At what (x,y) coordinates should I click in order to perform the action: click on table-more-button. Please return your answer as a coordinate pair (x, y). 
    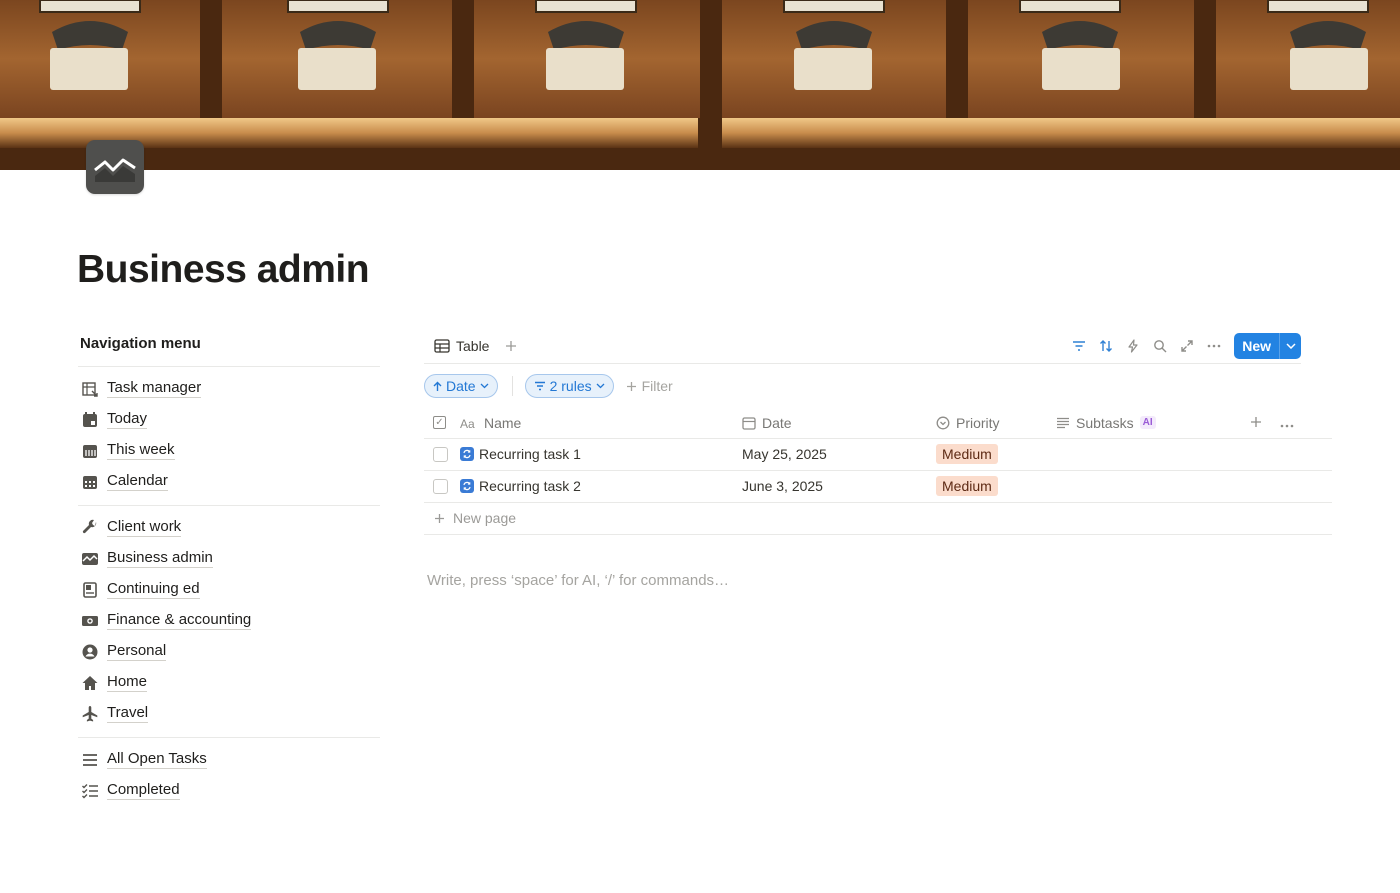
    Looking at the image, I should click on (1287, 423).